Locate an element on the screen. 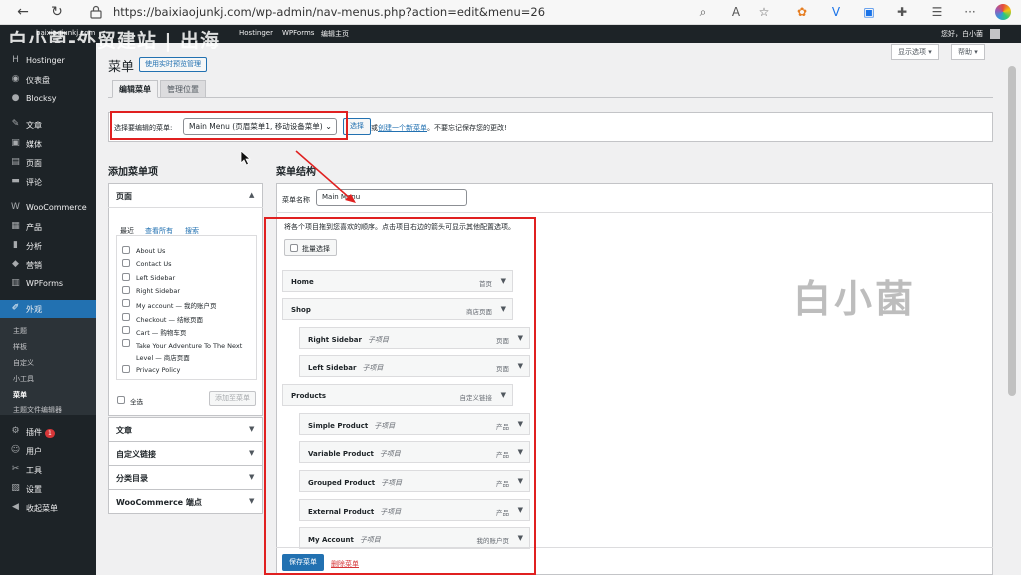 The width and height of the screenshot is (1021, 575). sidebar-item-label: 文章 is located at coordinates (34, 125).